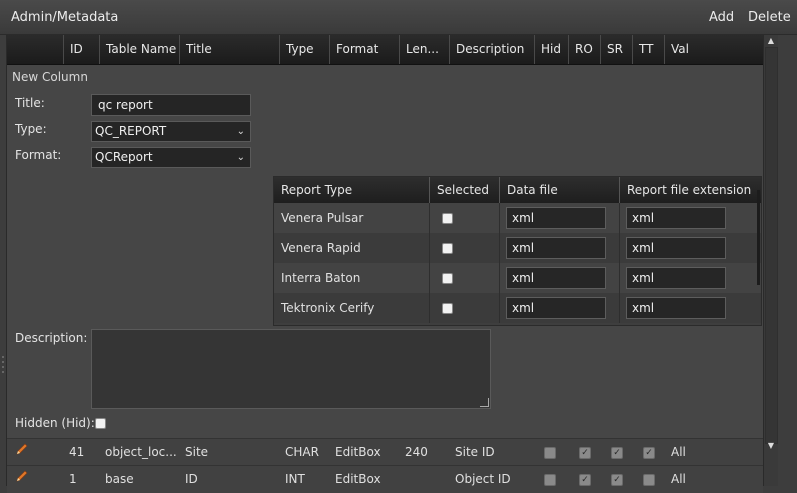 The width and height of the screenshot is (797, 493). I want to click on title-input: qc report, so click(171, 105).